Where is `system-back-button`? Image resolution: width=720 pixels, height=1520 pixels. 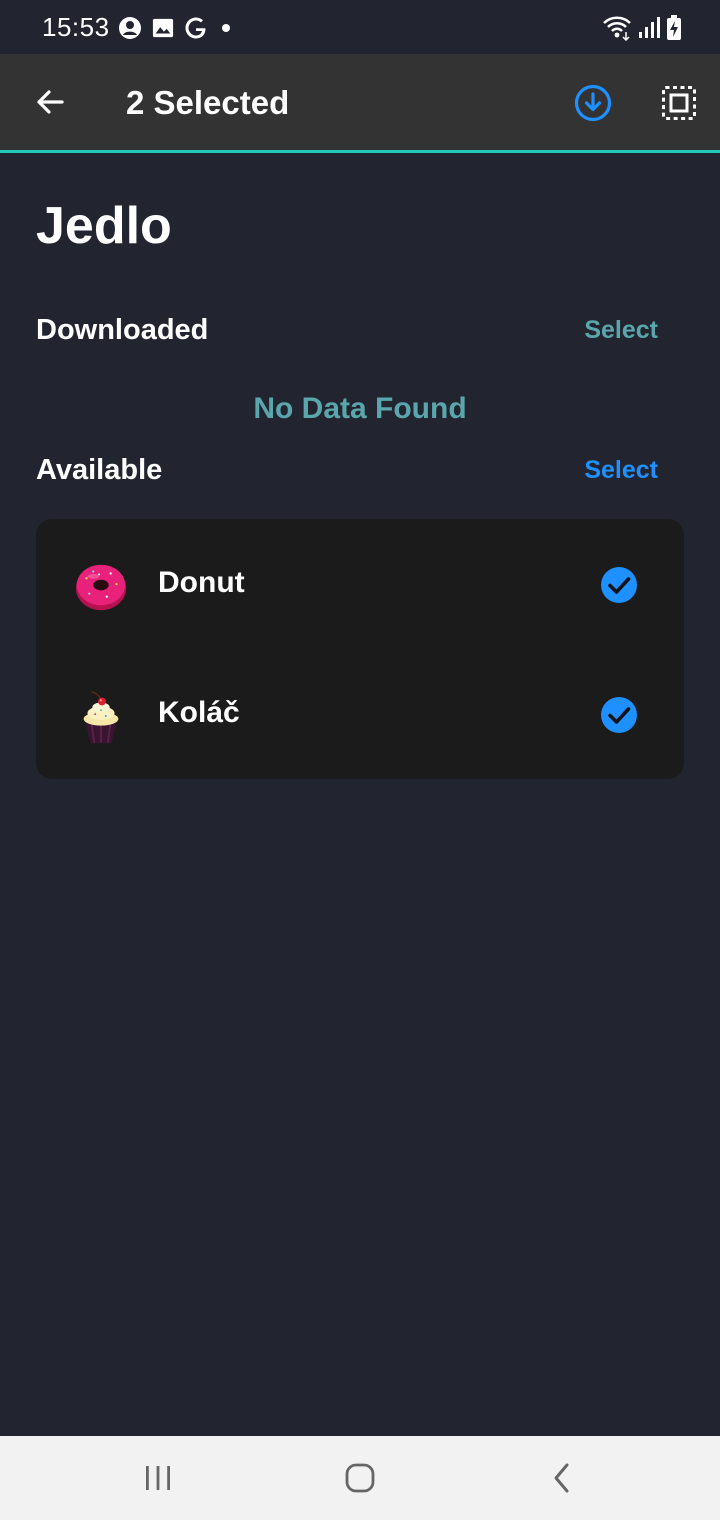
system-back-button is located at coordinates (562, 1478).